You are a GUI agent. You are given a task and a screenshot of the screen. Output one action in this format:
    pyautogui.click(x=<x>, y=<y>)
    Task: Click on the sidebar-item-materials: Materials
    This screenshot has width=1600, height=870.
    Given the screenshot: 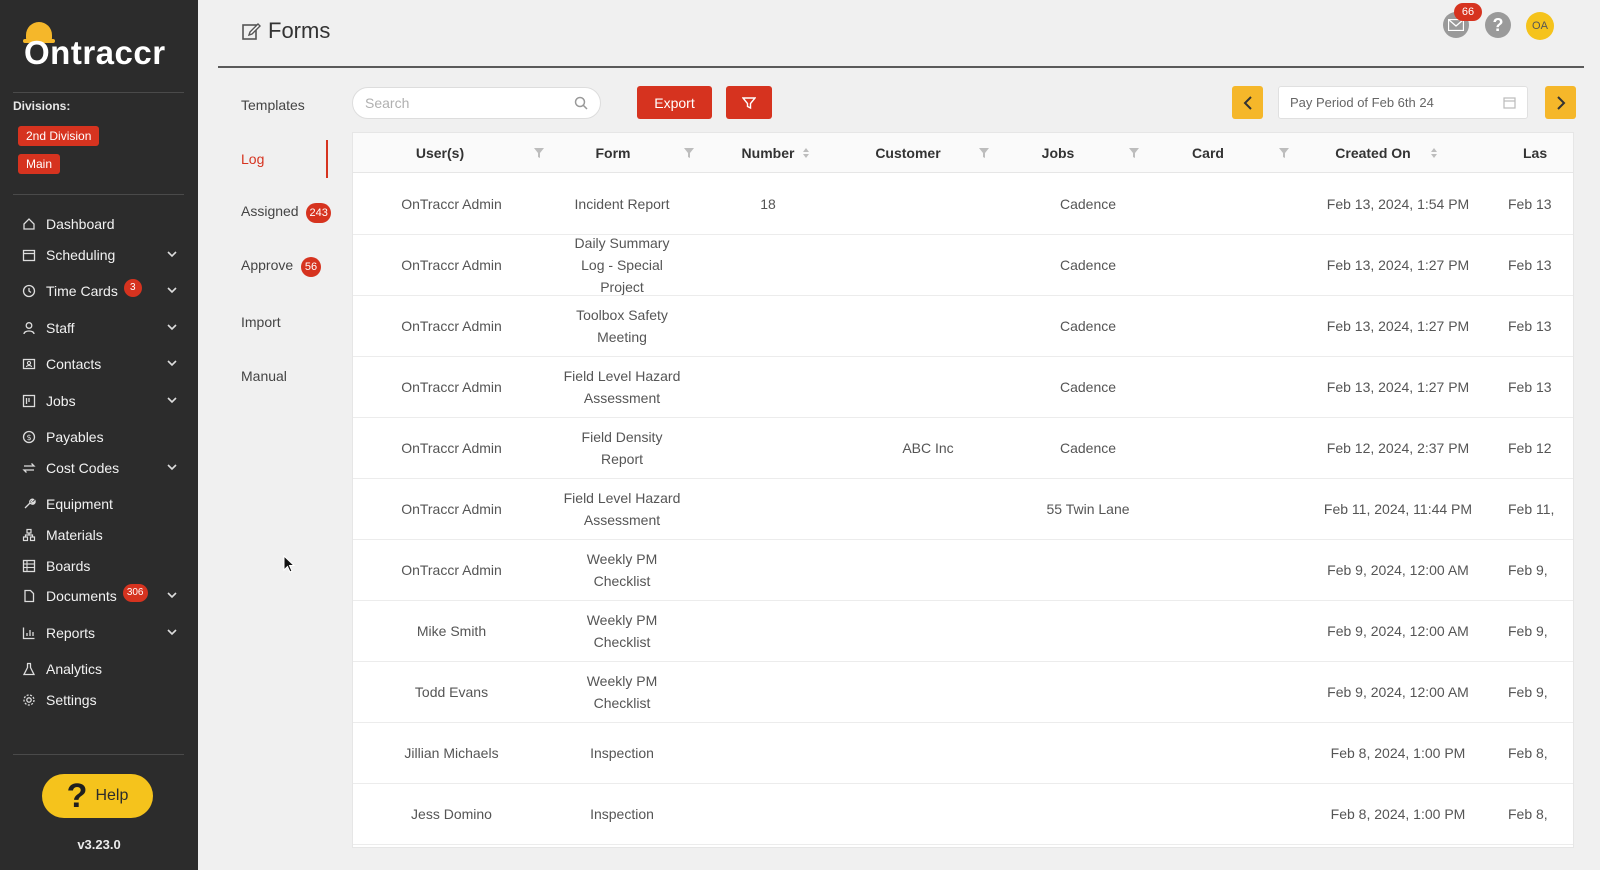 What is the action you would take?
    pyautogui.click(x=99, y=535)
    